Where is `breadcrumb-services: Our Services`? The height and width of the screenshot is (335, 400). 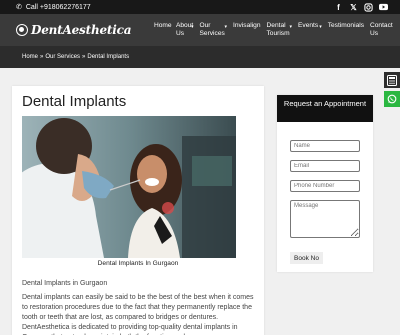 breadcrumb-services: Our Services is located at coordinates (62, 57).